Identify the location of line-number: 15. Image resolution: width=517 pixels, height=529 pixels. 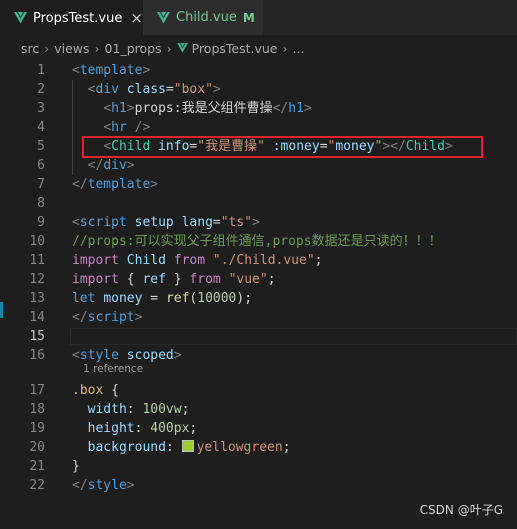
(37, 336).